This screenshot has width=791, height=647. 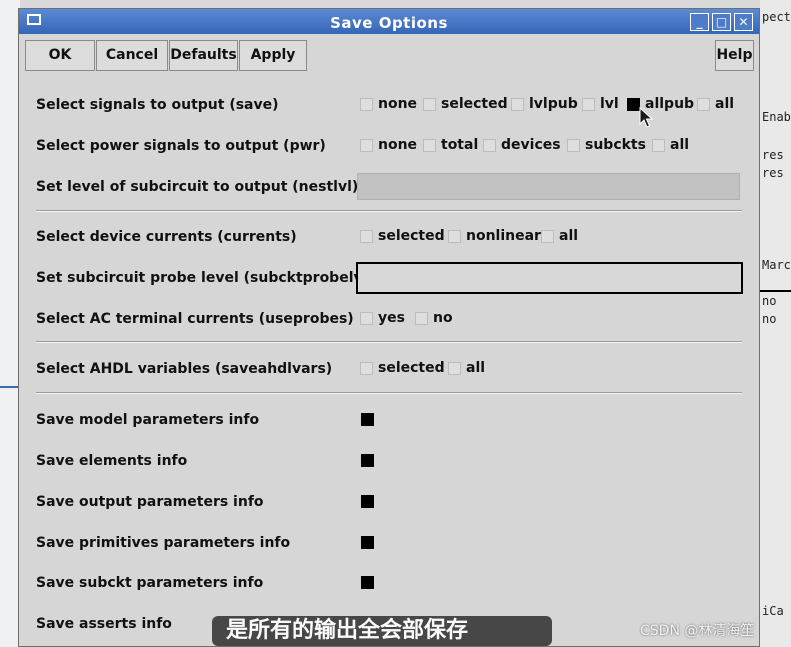 I want to click on saveahdlvars-all-checkbox, so click(x=454, y=368).